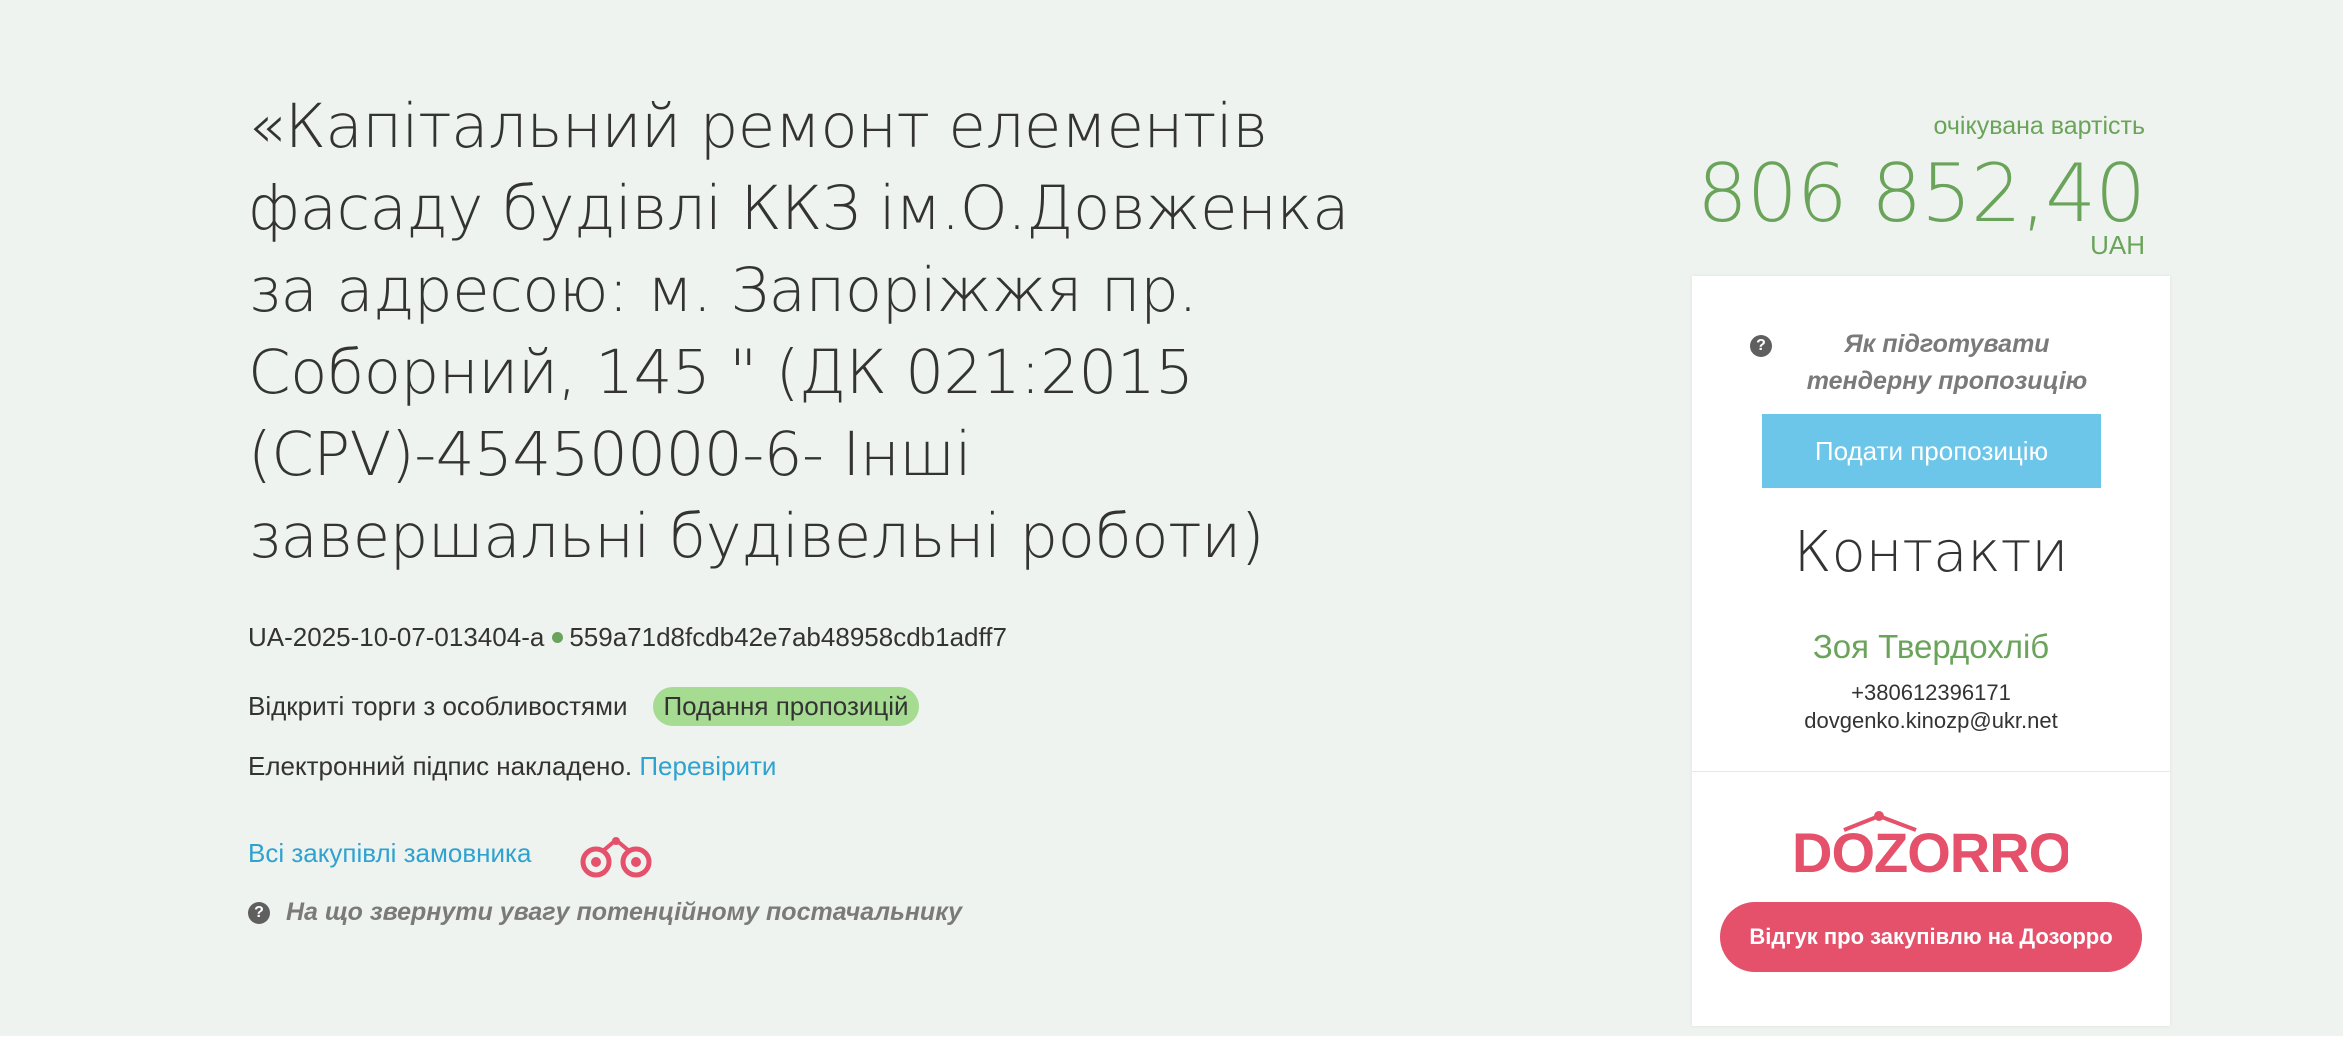  What do you see at coordinates (558, 638) in the screenshot?
I see `separator-dot-icon` at bounding box center [558, 638].